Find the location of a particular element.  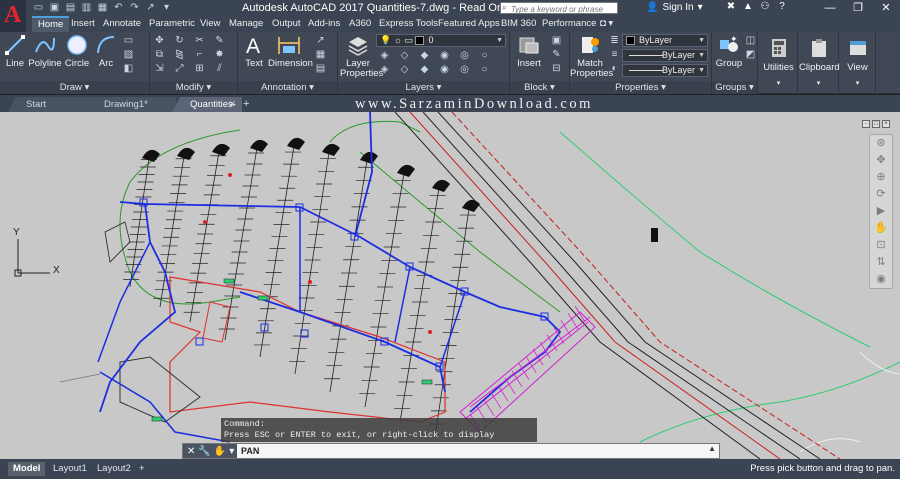

edit-block-icon: ✎ is located at coordinates (556, 55).